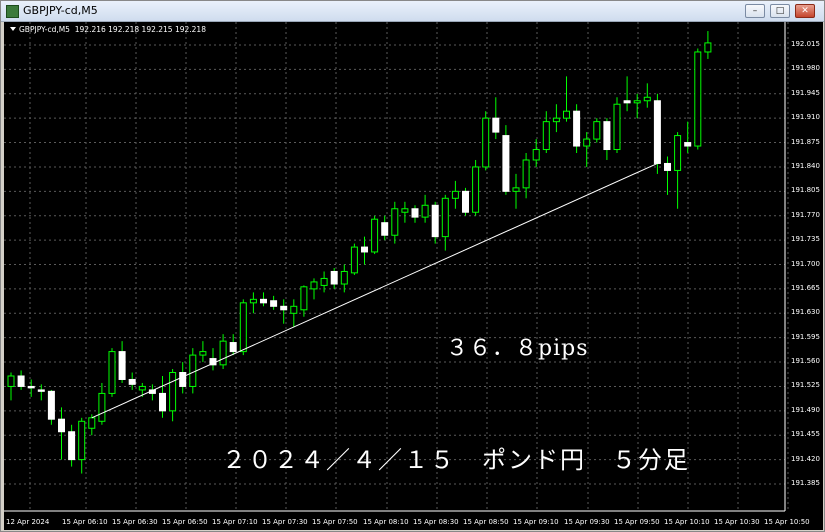 The height and width of the screenshot is (532, 825). Describe the element at coordinates (486, 522) in the screenshot. I see `time-tick-label: 15 Apr 08:50` at that location.